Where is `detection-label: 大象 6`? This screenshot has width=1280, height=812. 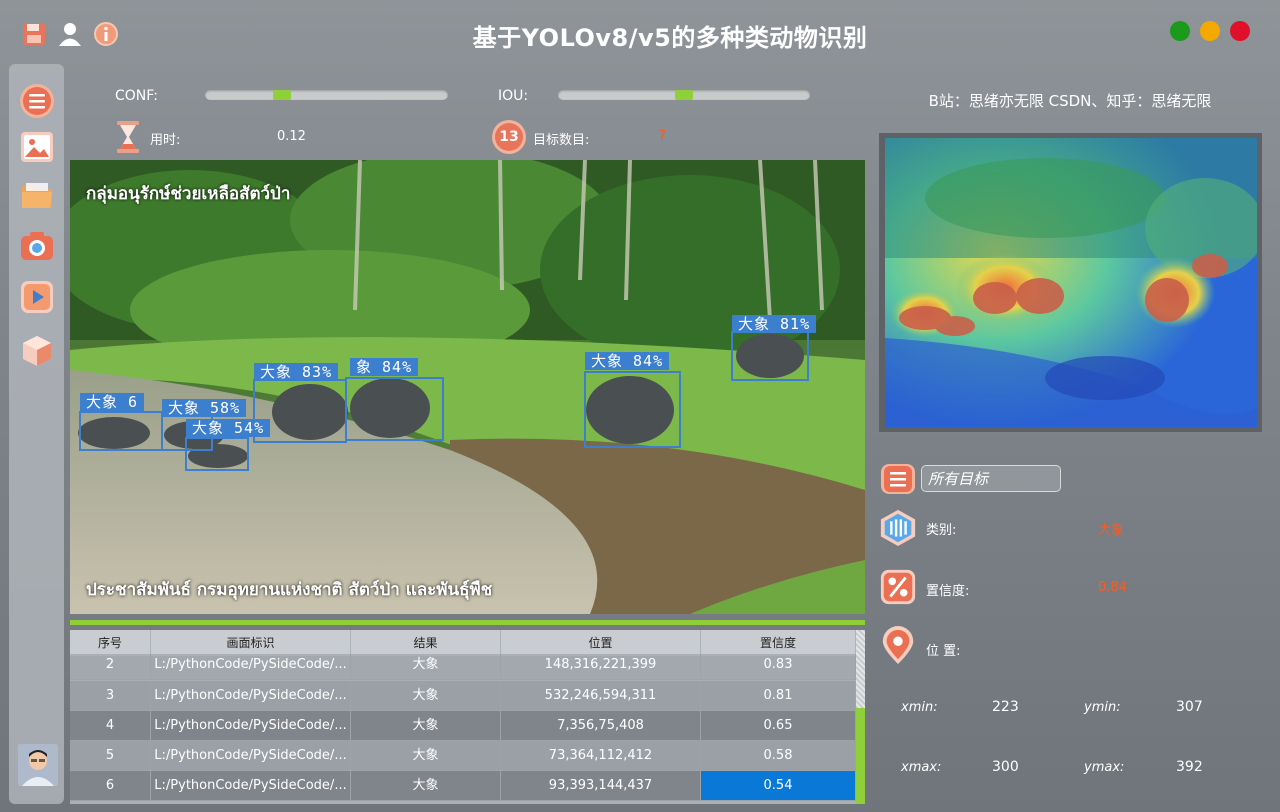 detection-label: 大象 6 is located at coordinates (112, 402).